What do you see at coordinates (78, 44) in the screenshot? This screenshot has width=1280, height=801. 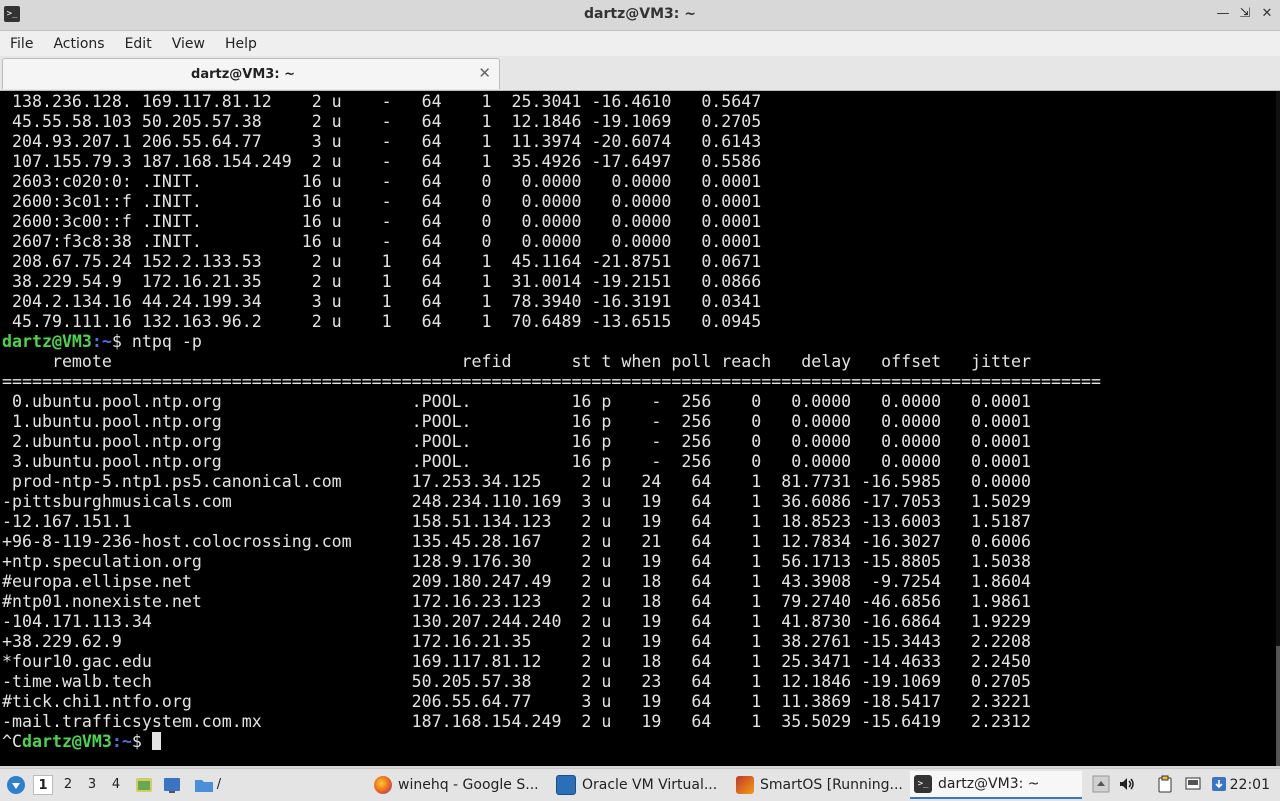 I see `menu-actions: Actions` at bounding box center [78, 44].